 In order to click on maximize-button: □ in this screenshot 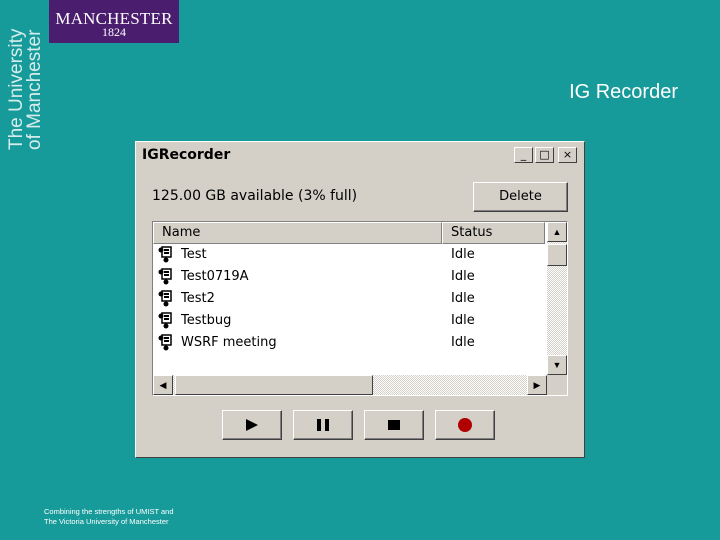, I will do `click(544, 155)`.